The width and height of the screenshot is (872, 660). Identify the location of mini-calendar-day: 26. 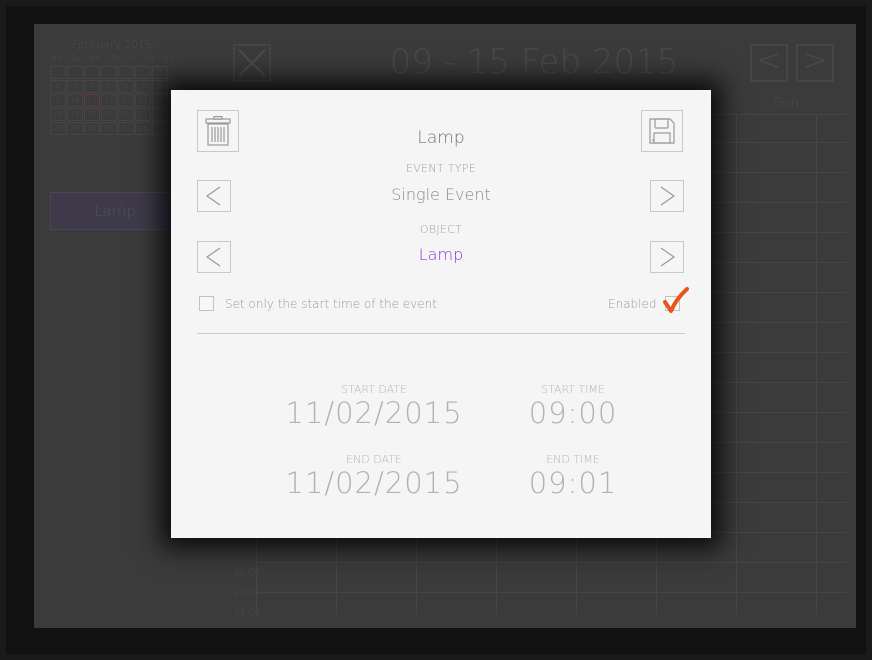
(109, 128).